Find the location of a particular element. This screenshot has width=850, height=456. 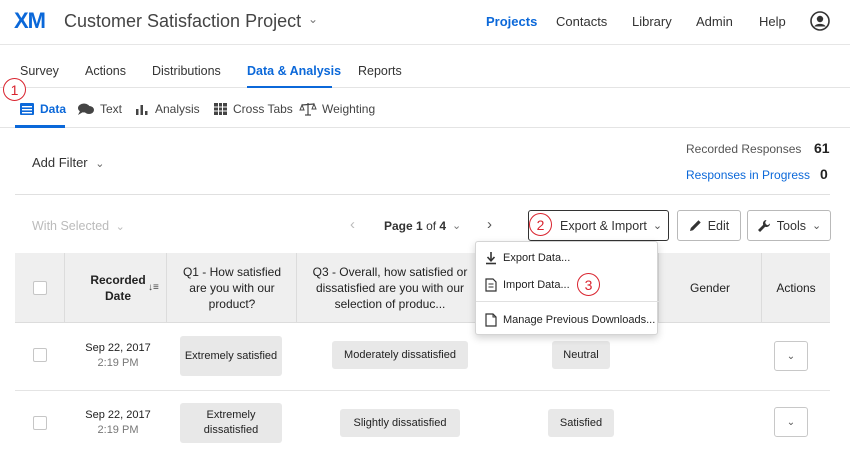

tab-actions: Actions is located at coordinates (105, 71).